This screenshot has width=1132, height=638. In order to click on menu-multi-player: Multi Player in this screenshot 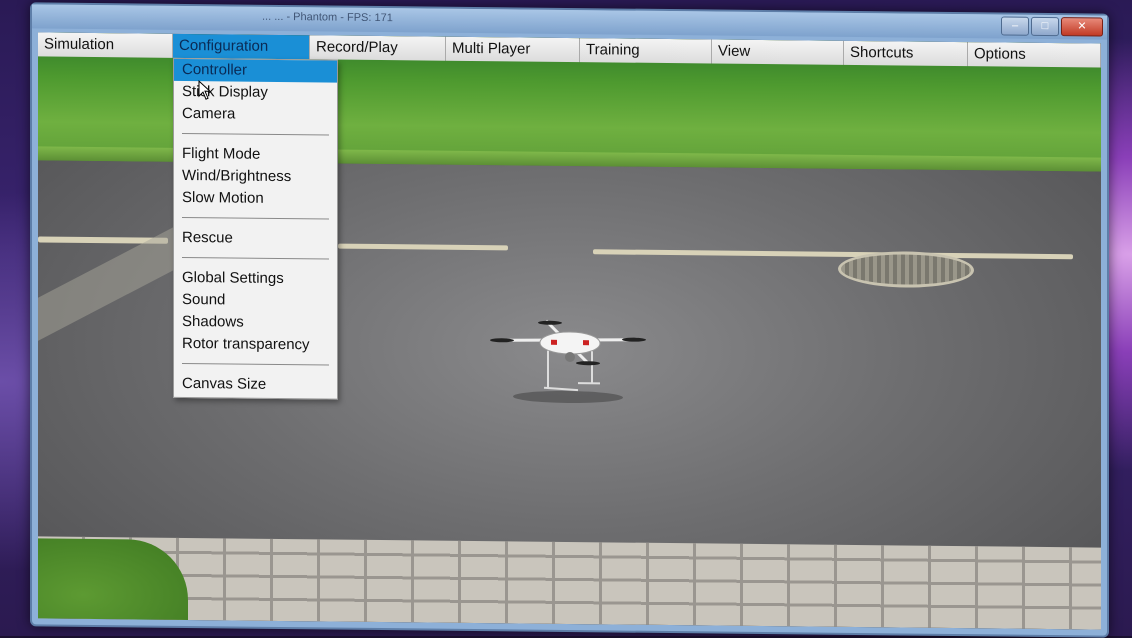, I will do `click(513, 49)`.